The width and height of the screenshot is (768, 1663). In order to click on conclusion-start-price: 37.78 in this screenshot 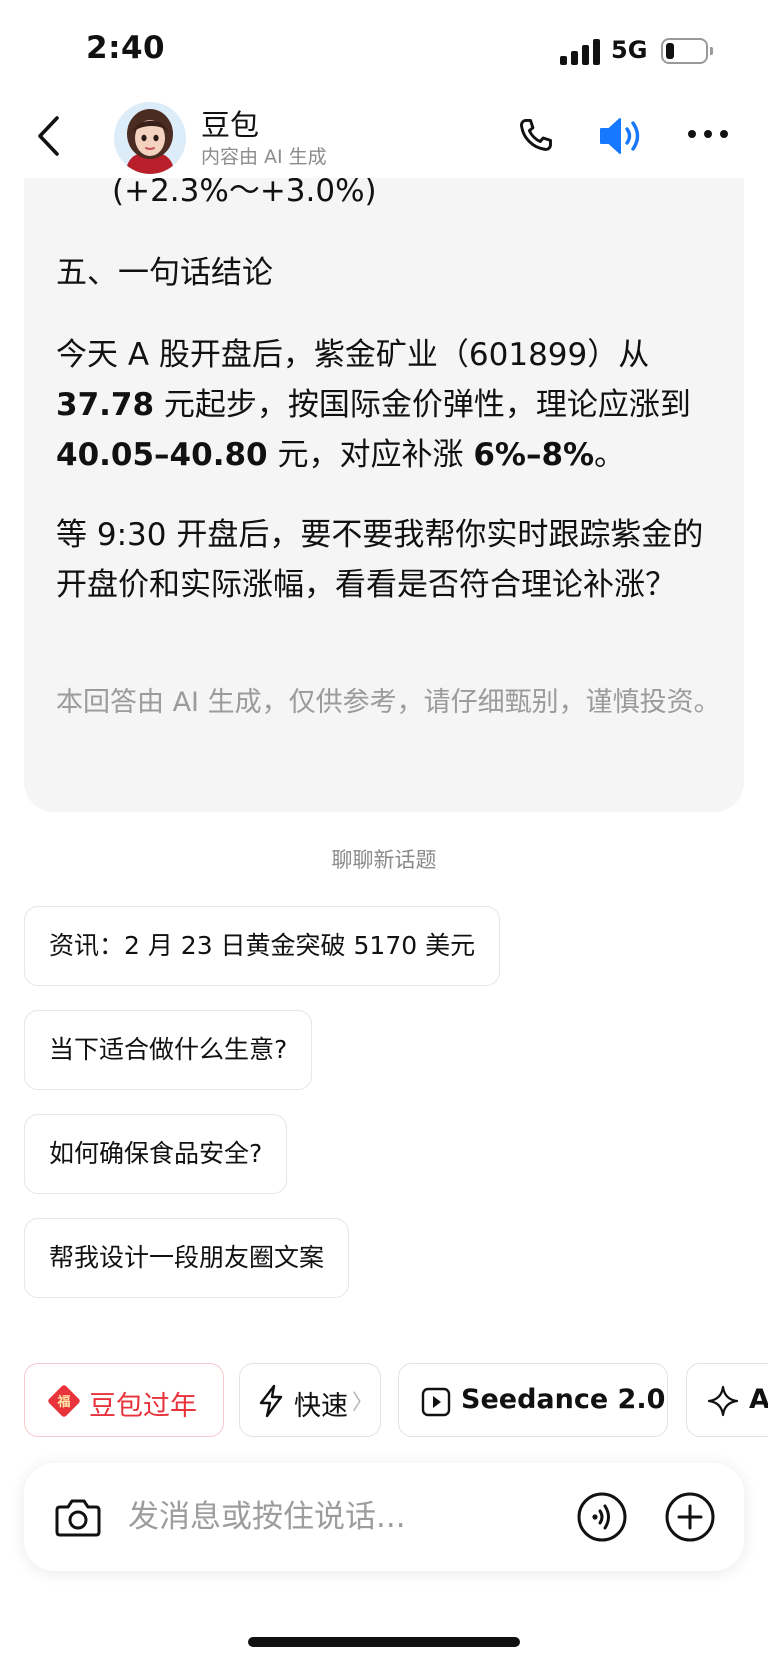, I will do `click(105, 405)`.